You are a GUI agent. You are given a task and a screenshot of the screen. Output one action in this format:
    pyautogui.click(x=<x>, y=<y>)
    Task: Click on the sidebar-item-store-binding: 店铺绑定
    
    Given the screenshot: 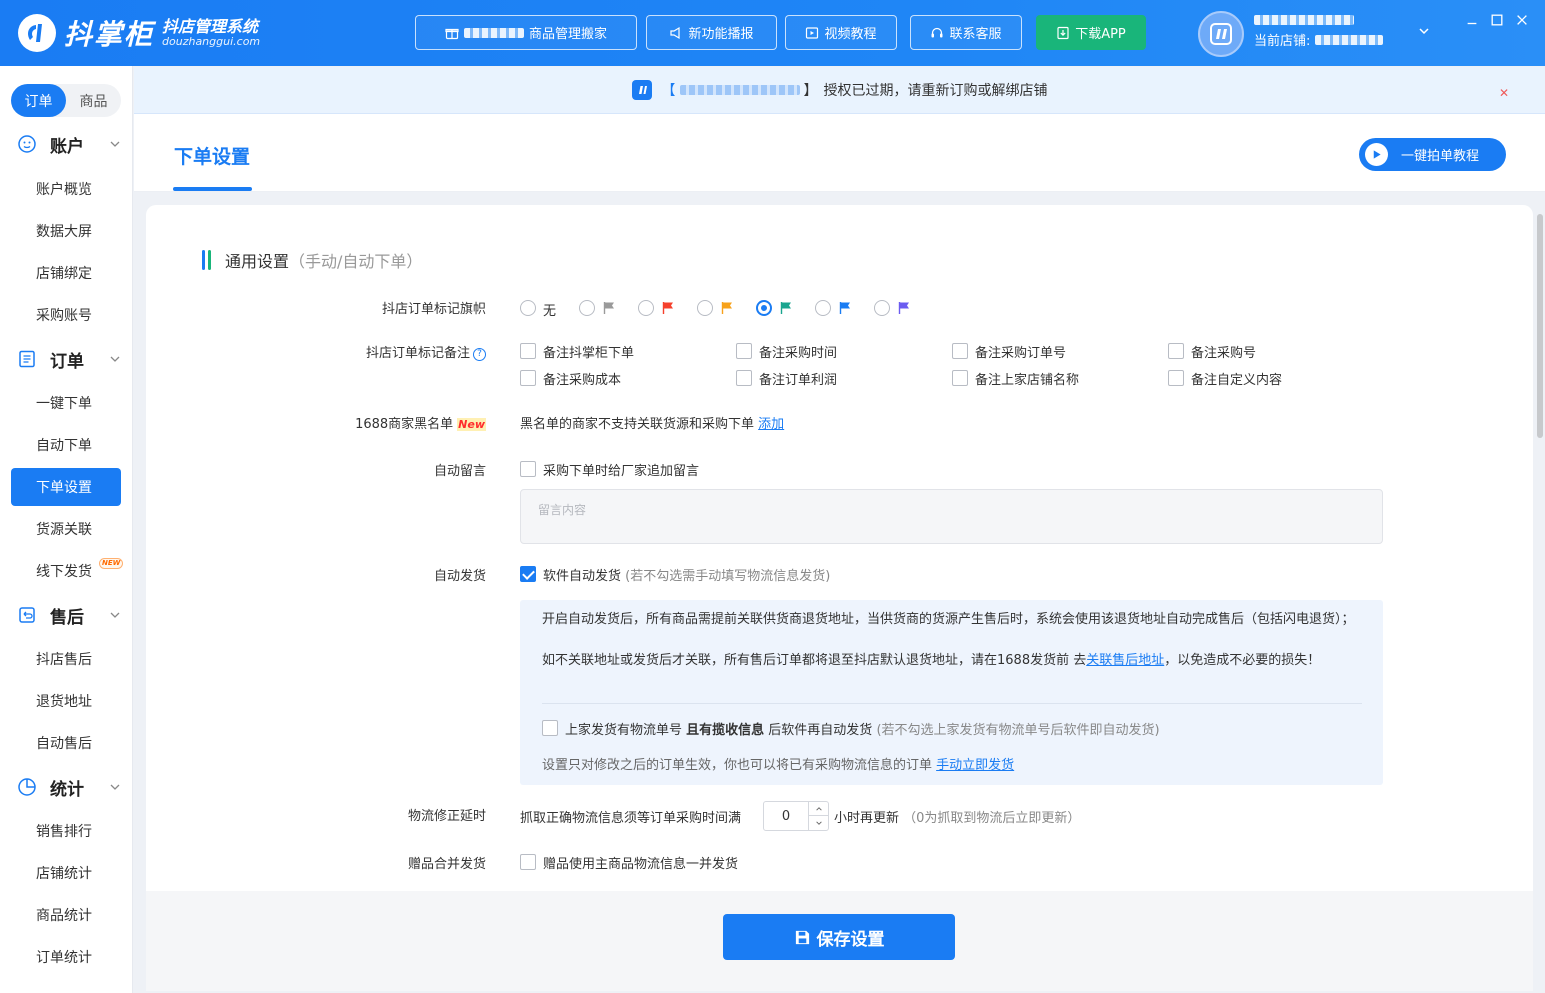 What is the action you would take?
    pyautogui.click(x=66, y=273)
    